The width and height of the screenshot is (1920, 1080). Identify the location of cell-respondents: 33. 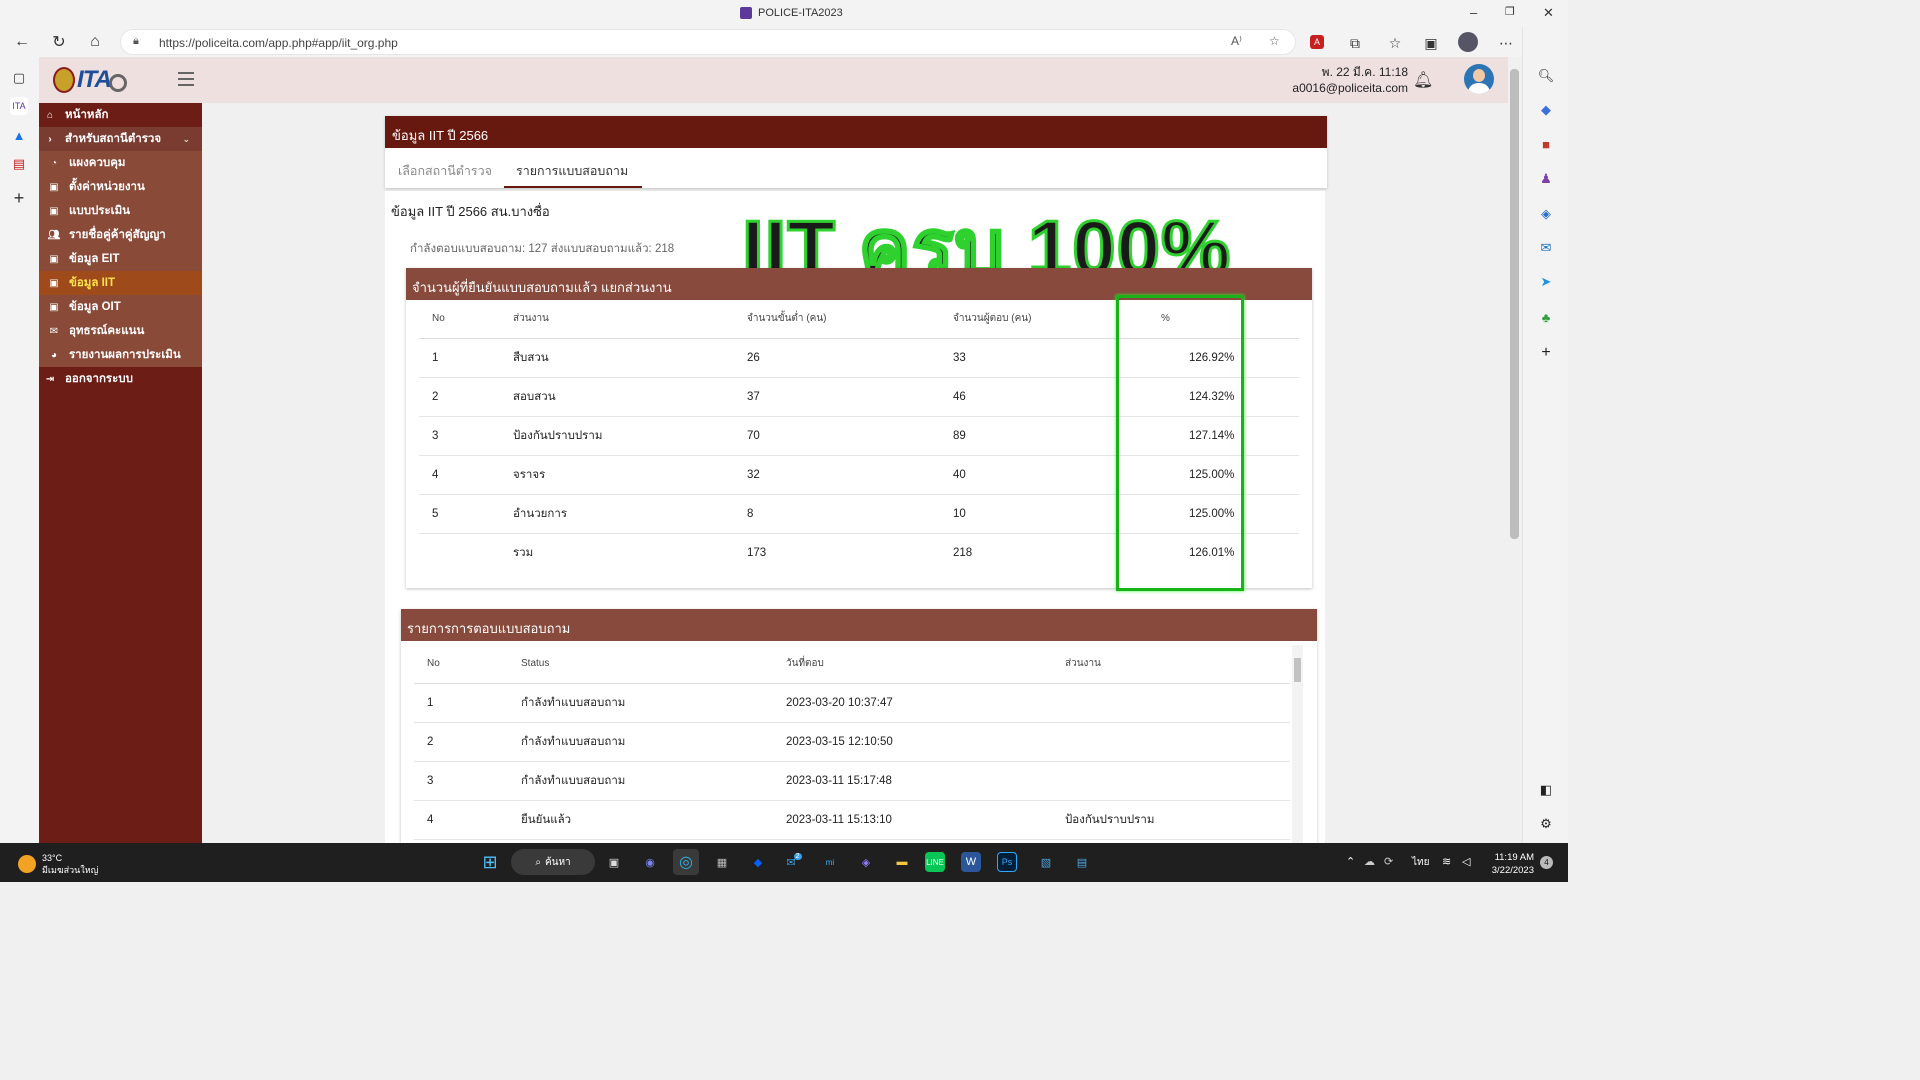
(1044, 358).